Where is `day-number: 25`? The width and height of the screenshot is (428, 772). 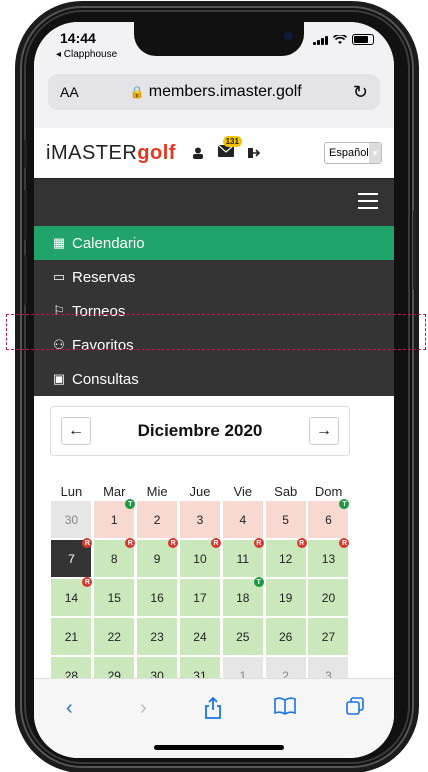 day-number: 25 is located at coordinates (243, 636).